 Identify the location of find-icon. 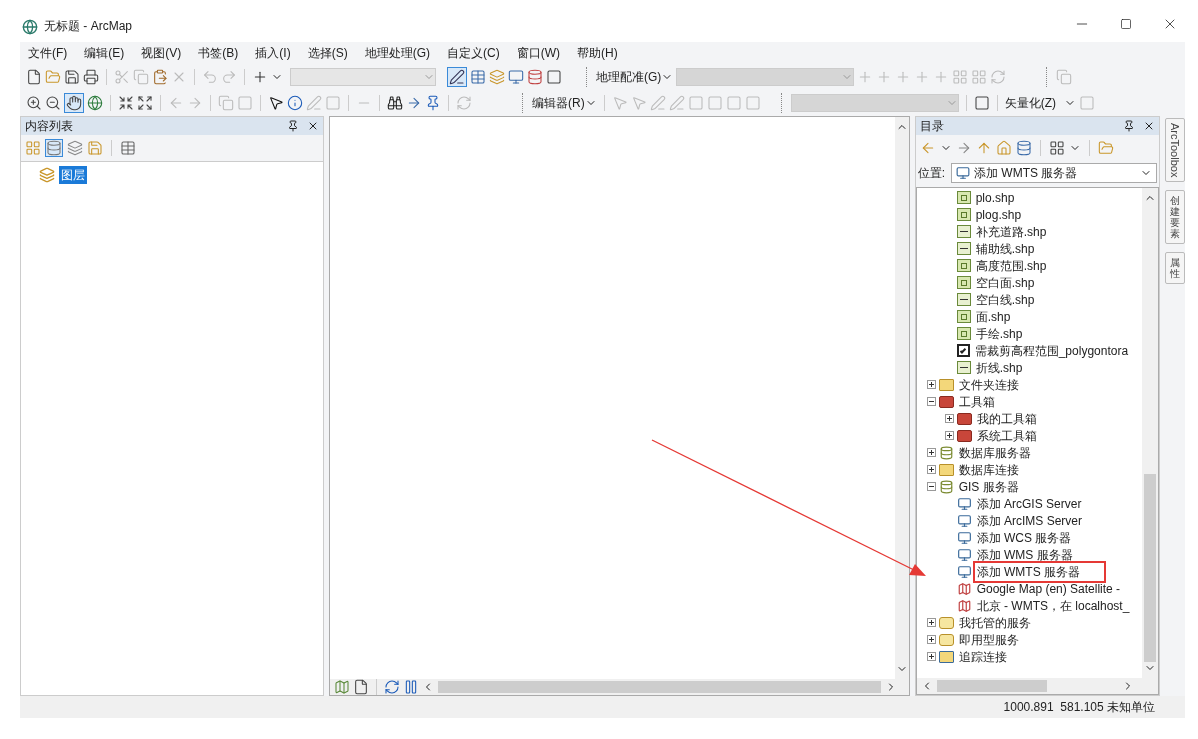
(395, 103).